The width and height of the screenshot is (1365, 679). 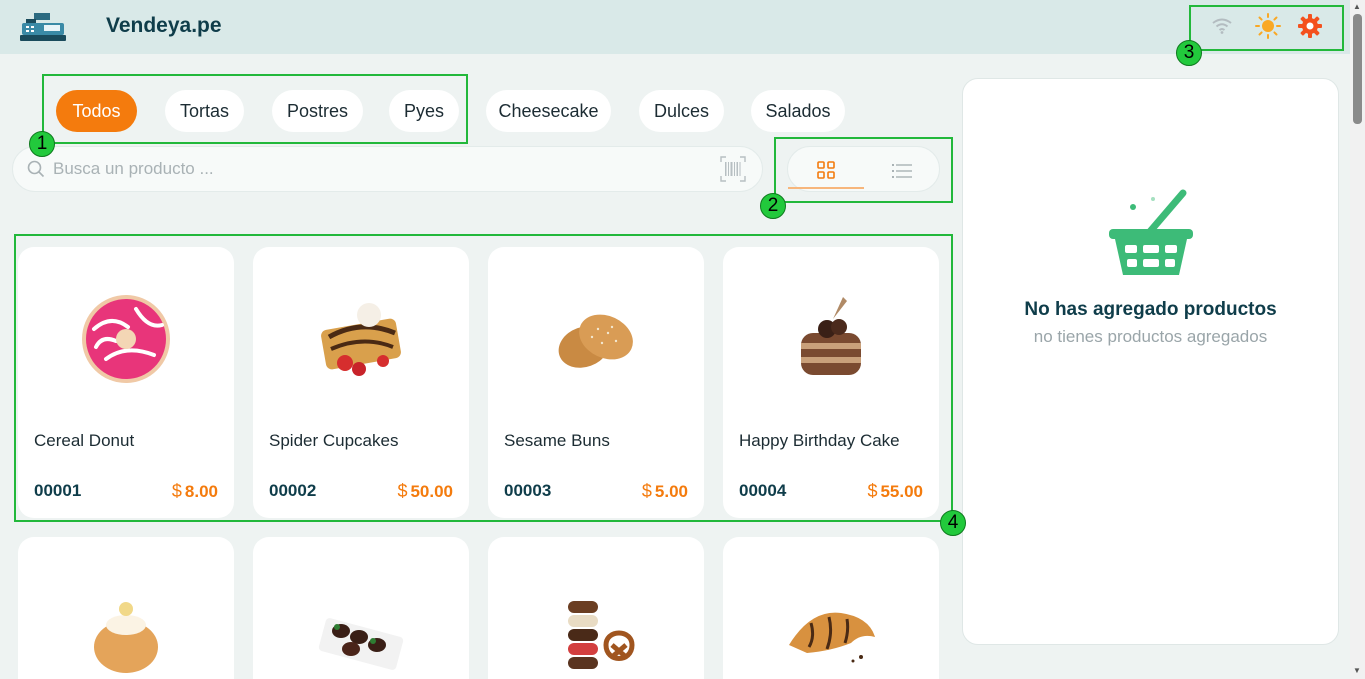 What do you see at coordinates (1357, 339) in the screenshot?
I see `page-scrollbar: ▲ ▼` at bounding box center [1357, 339].